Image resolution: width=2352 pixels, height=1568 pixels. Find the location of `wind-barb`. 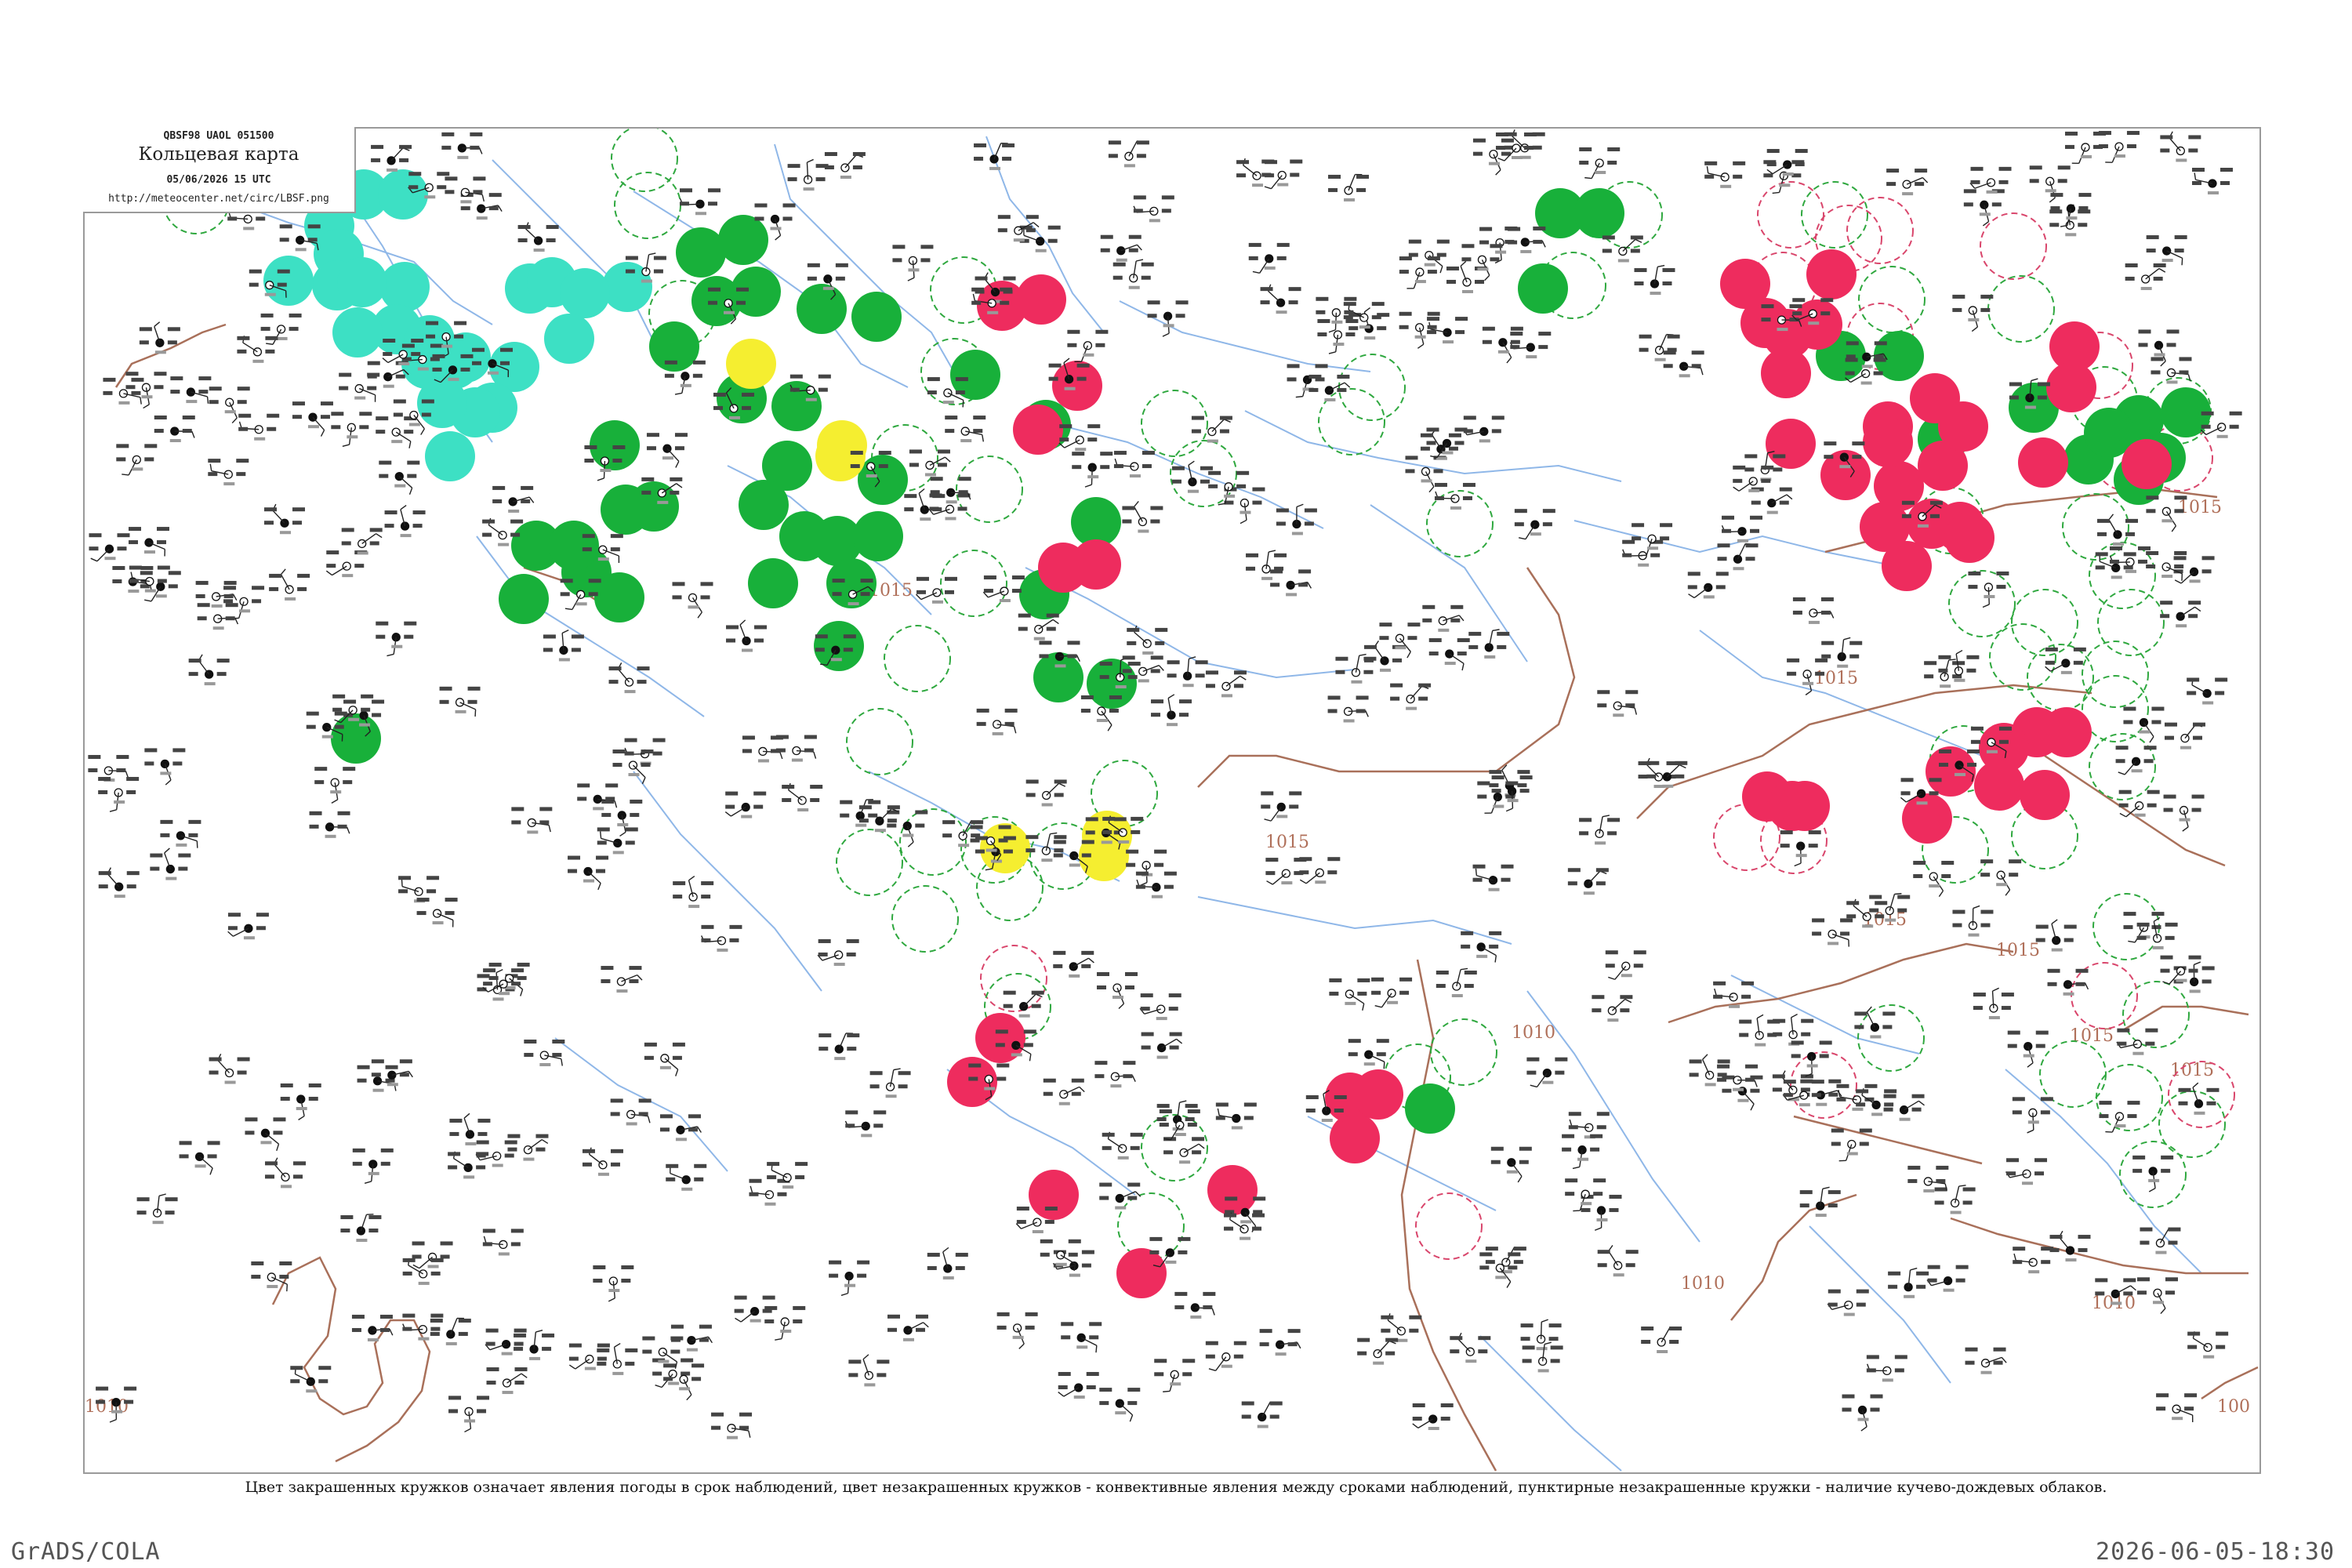

wind-barb is located at coordinates (1530, 532).